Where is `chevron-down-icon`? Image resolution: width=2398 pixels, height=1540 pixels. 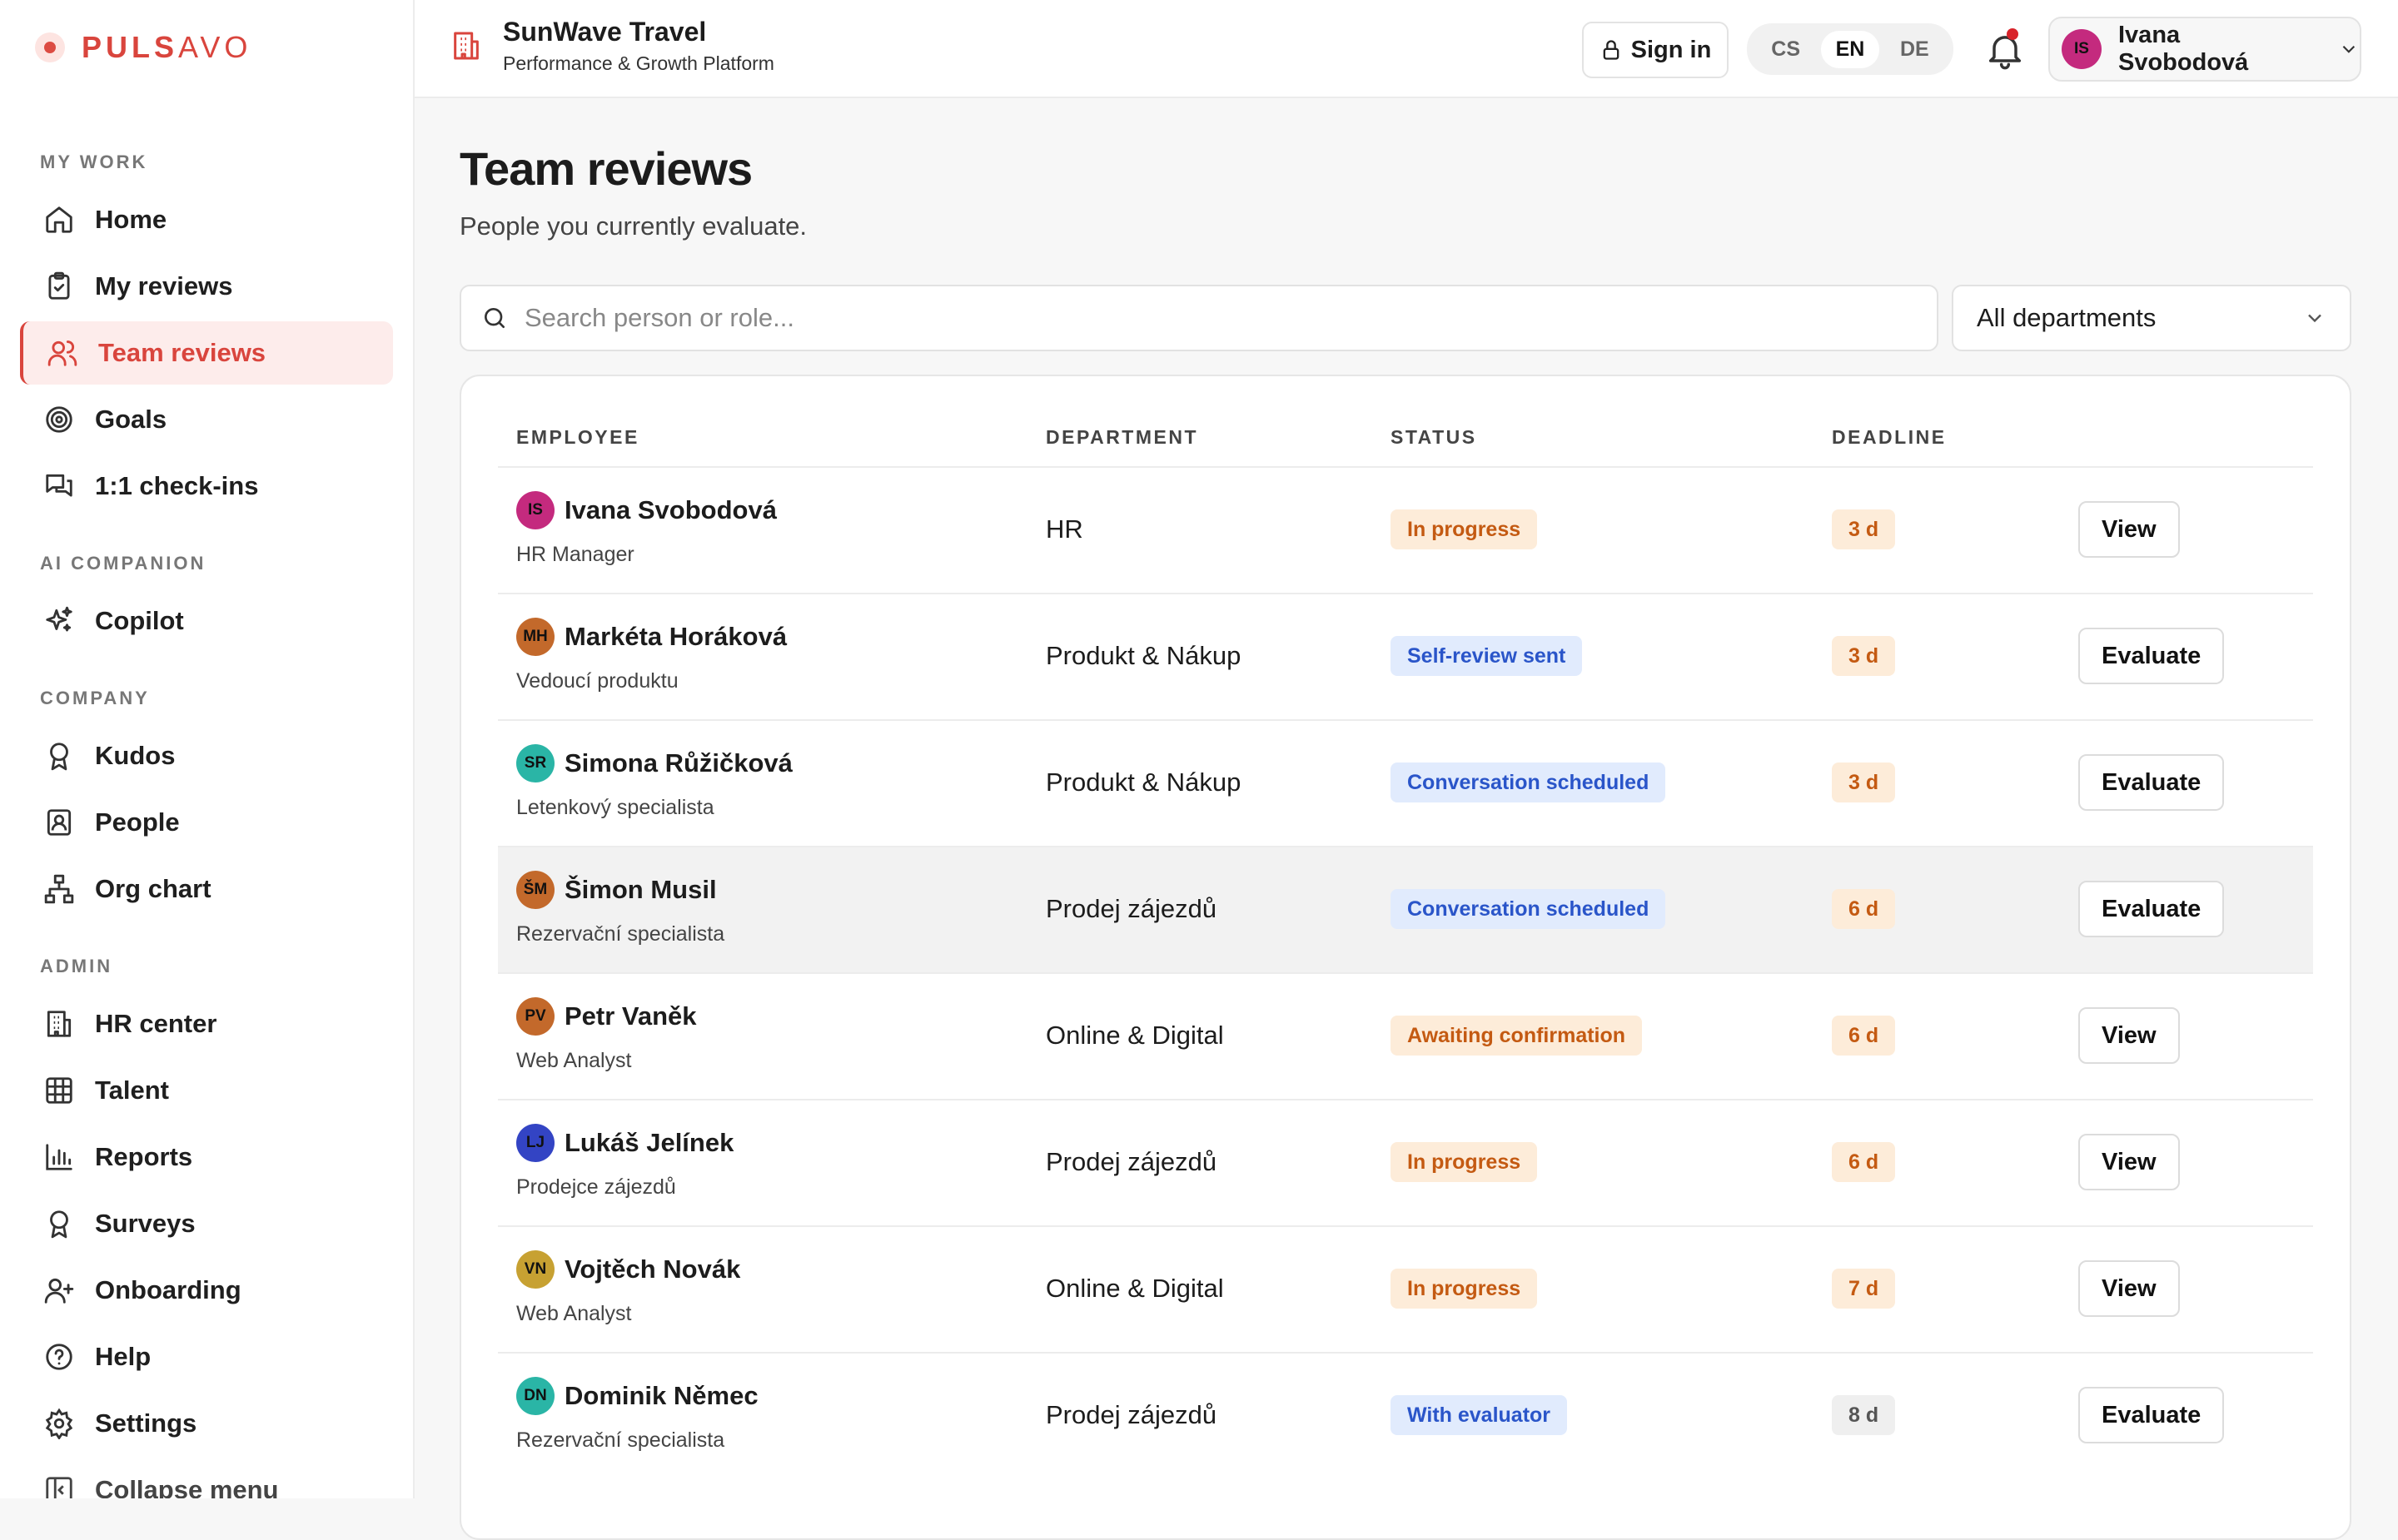
chevron-down-icon is located at coordinates (2349, 50).